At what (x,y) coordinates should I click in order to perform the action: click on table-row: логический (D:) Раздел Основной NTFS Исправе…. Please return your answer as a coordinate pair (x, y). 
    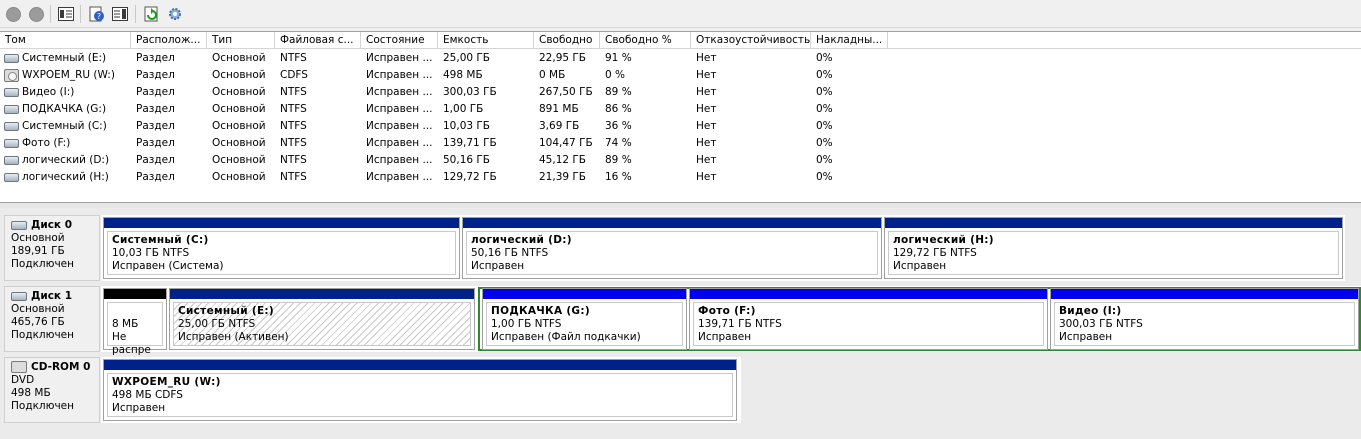
    Looking at the image, I should click on (680, 160).